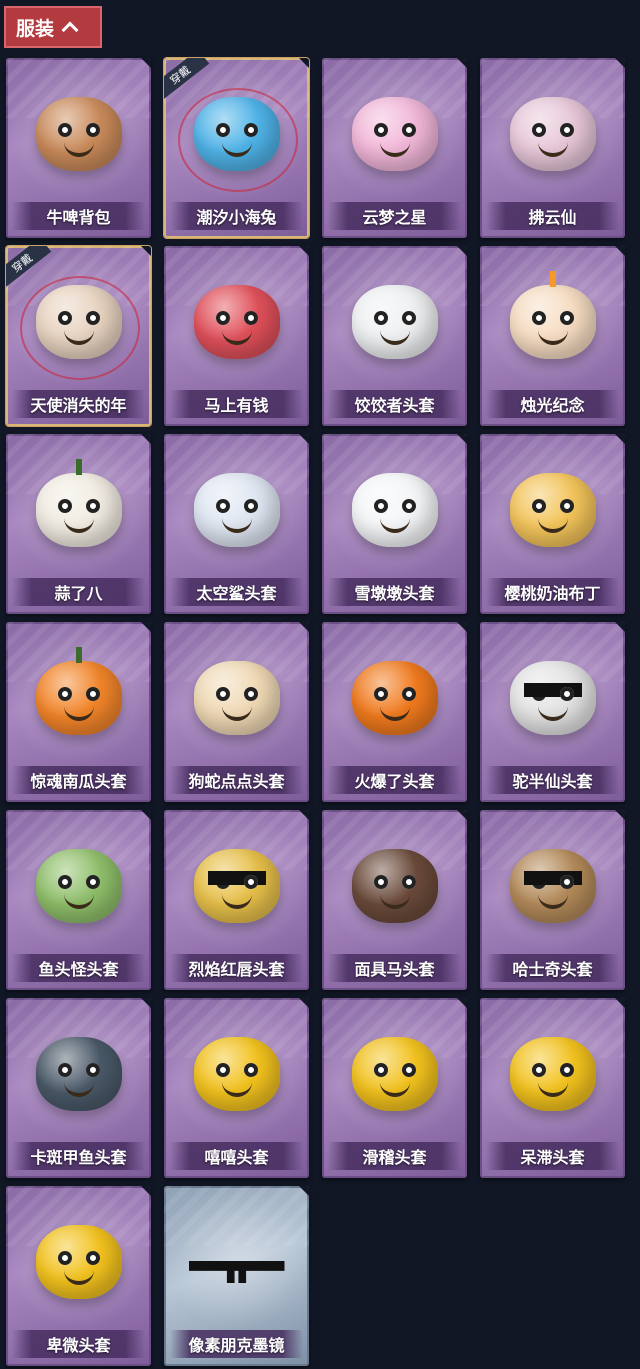 The image size is (640, 1369). I want to click on item-card: 火爆了头套, so click(394, 712).